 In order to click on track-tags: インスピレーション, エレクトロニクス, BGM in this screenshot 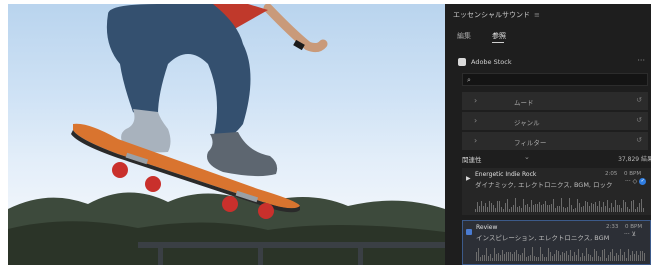, I will do `click(543, 238)`.